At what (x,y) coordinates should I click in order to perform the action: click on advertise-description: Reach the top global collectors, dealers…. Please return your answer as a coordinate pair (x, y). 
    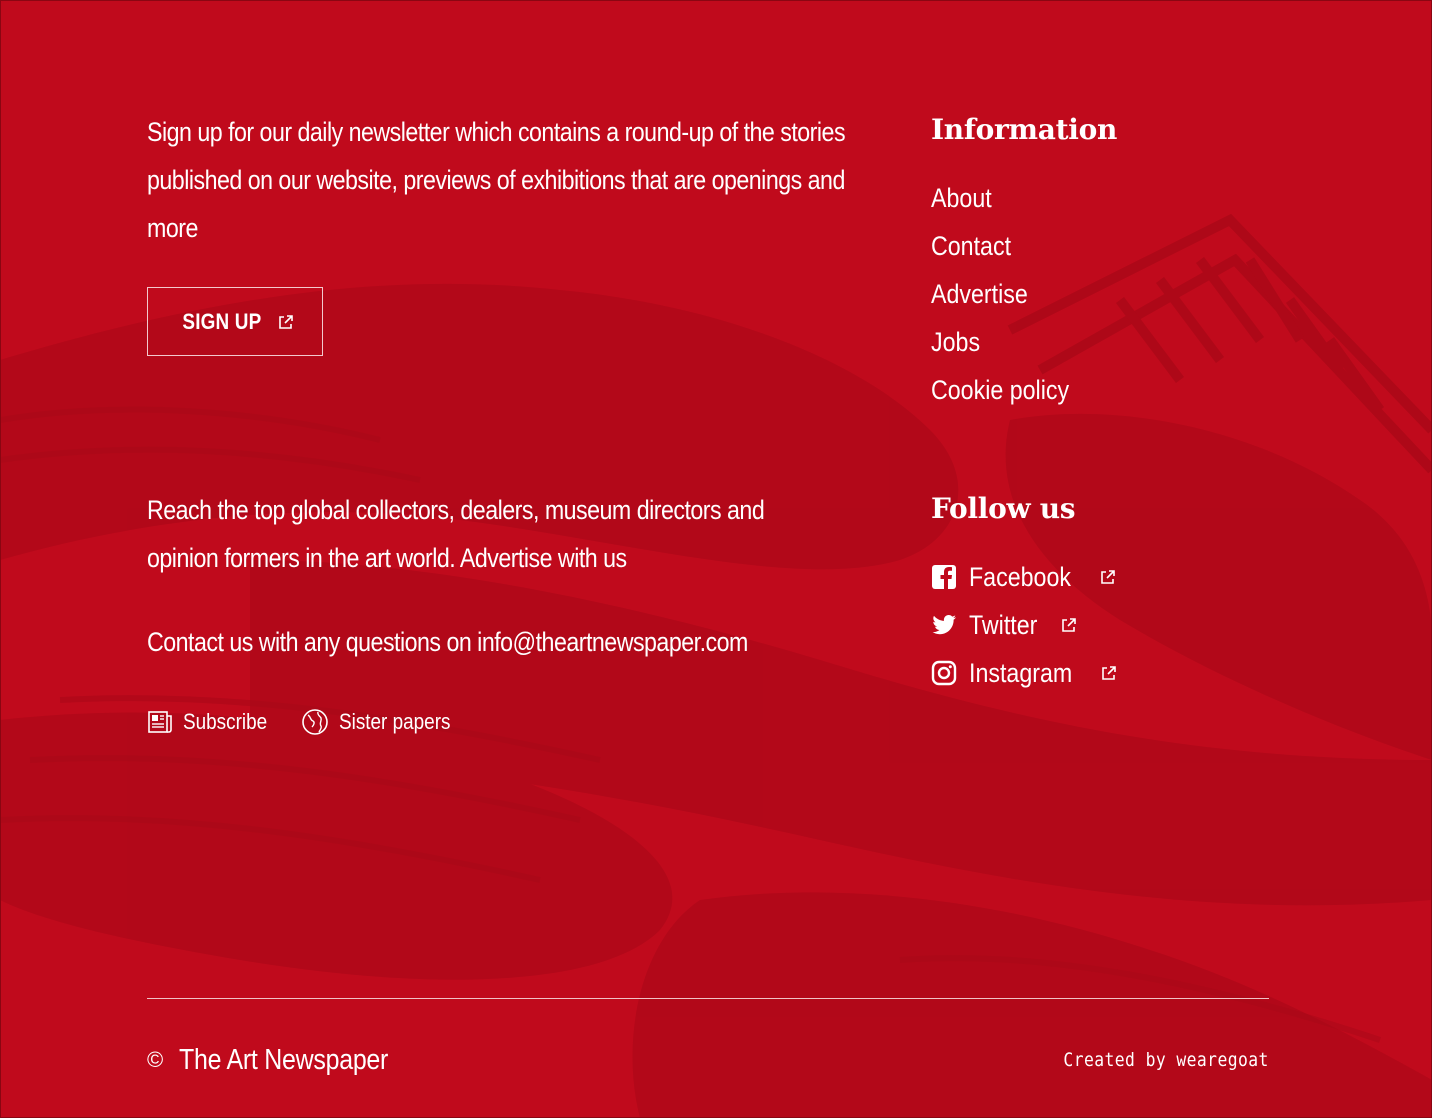
    Looking at the image, I should click on (456, 534).